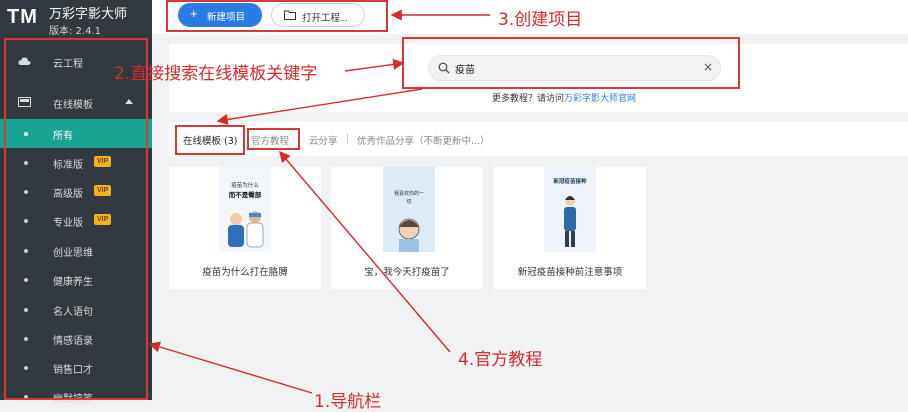 The image size is (908, 412). I want to click on template-thumbnail: 新冠疫苗接种, so click(570, 209).